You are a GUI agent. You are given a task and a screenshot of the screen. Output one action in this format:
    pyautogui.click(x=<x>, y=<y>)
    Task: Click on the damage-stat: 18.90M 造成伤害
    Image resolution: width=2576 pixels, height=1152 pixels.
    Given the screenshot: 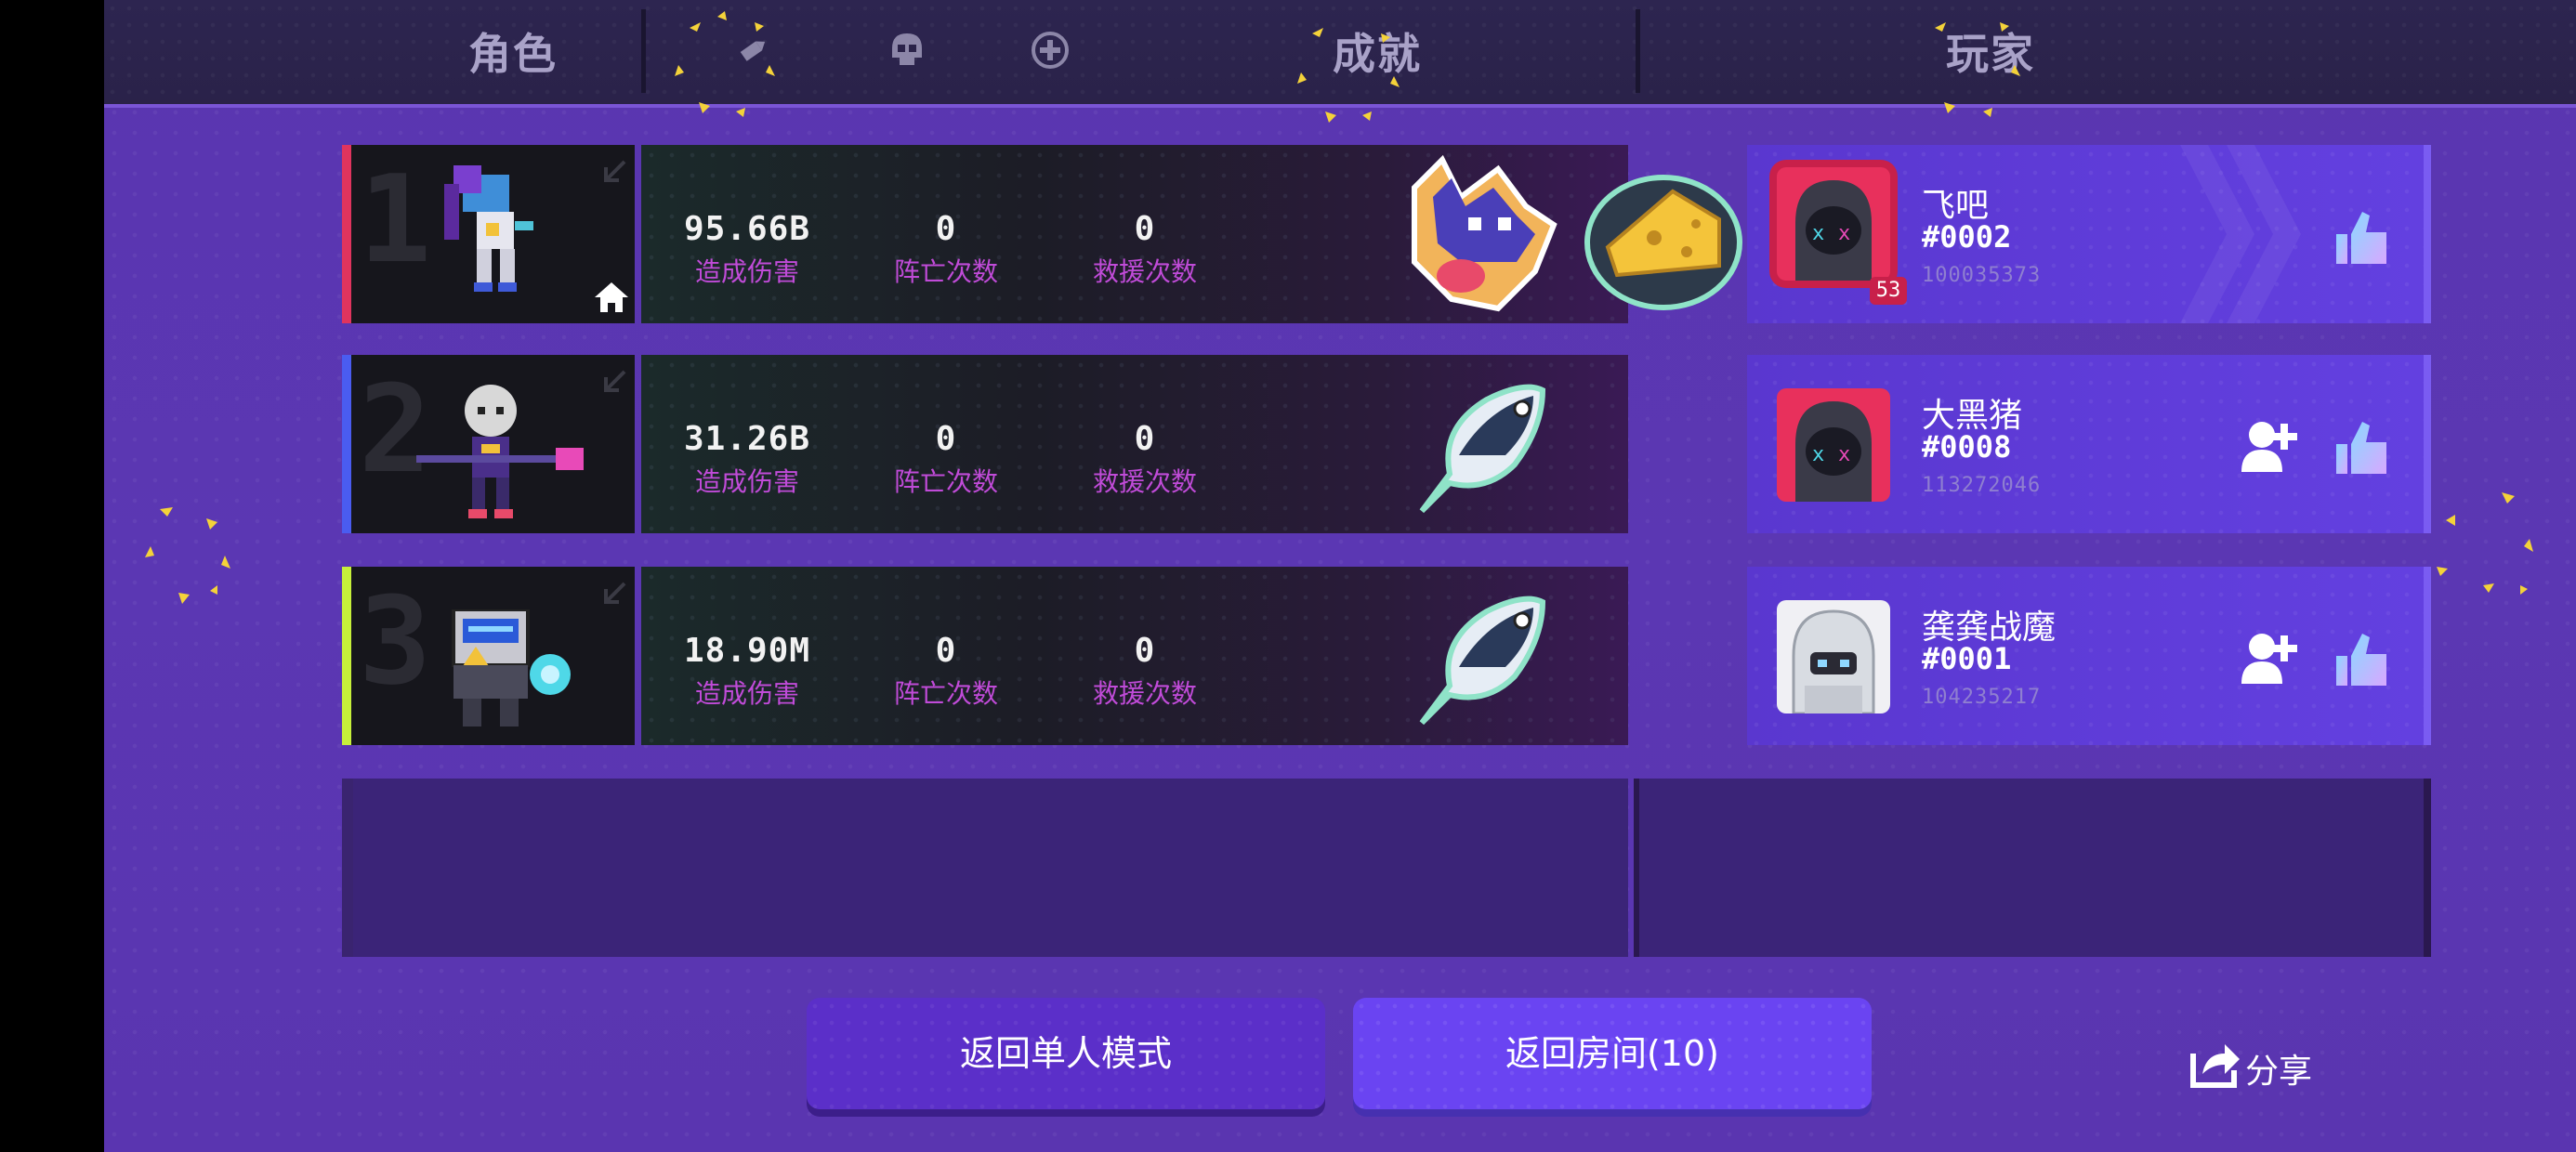 What is the action you would take?
    pyautogui.click(x=747, y=671)
    